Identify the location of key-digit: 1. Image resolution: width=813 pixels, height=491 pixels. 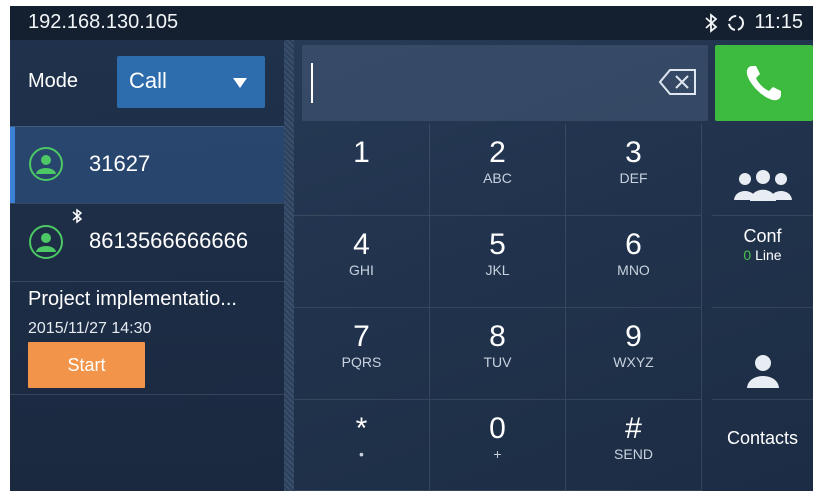
(361, 152).